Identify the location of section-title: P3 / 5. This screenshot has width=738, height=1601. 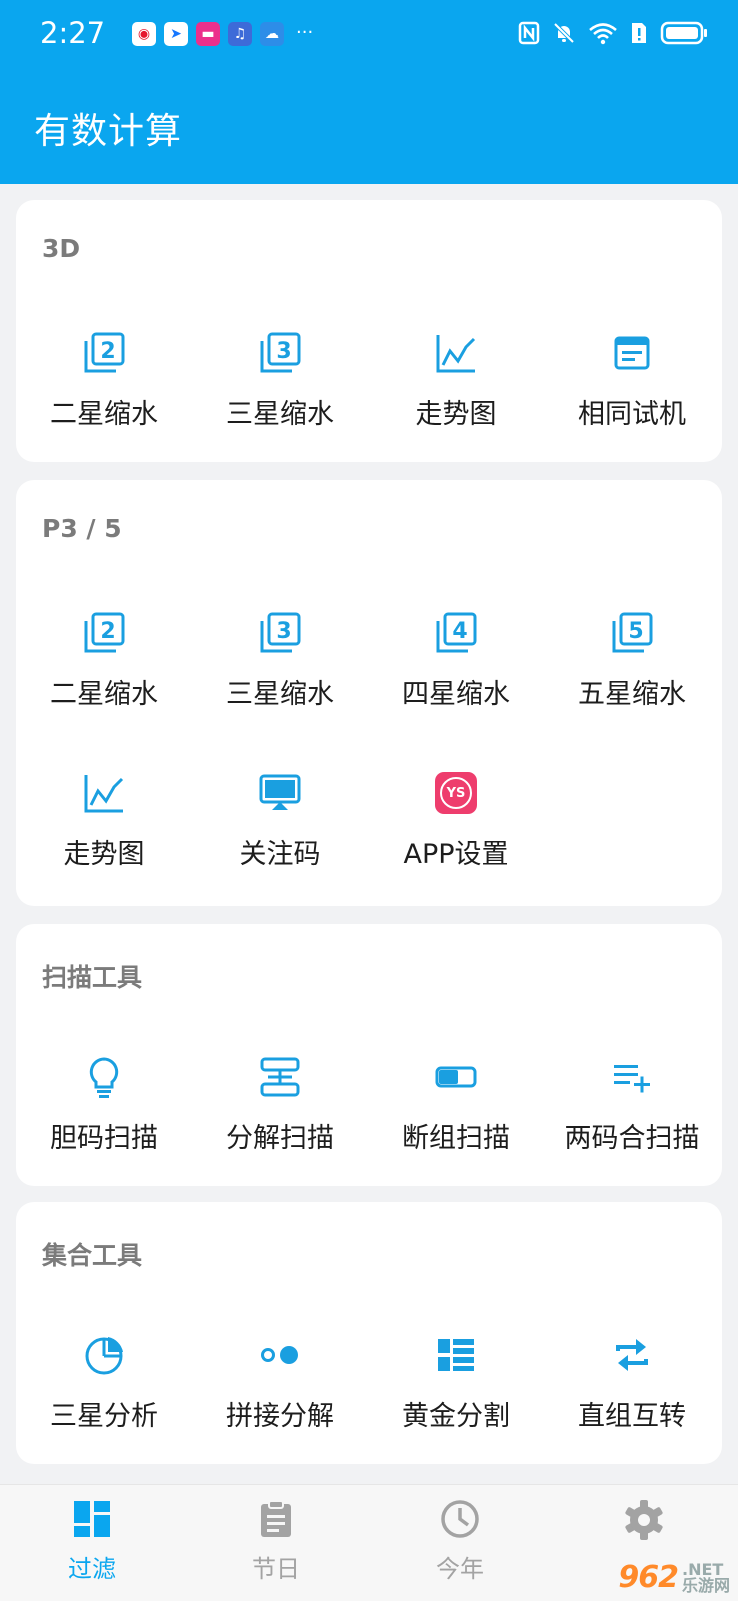
(82, 528).